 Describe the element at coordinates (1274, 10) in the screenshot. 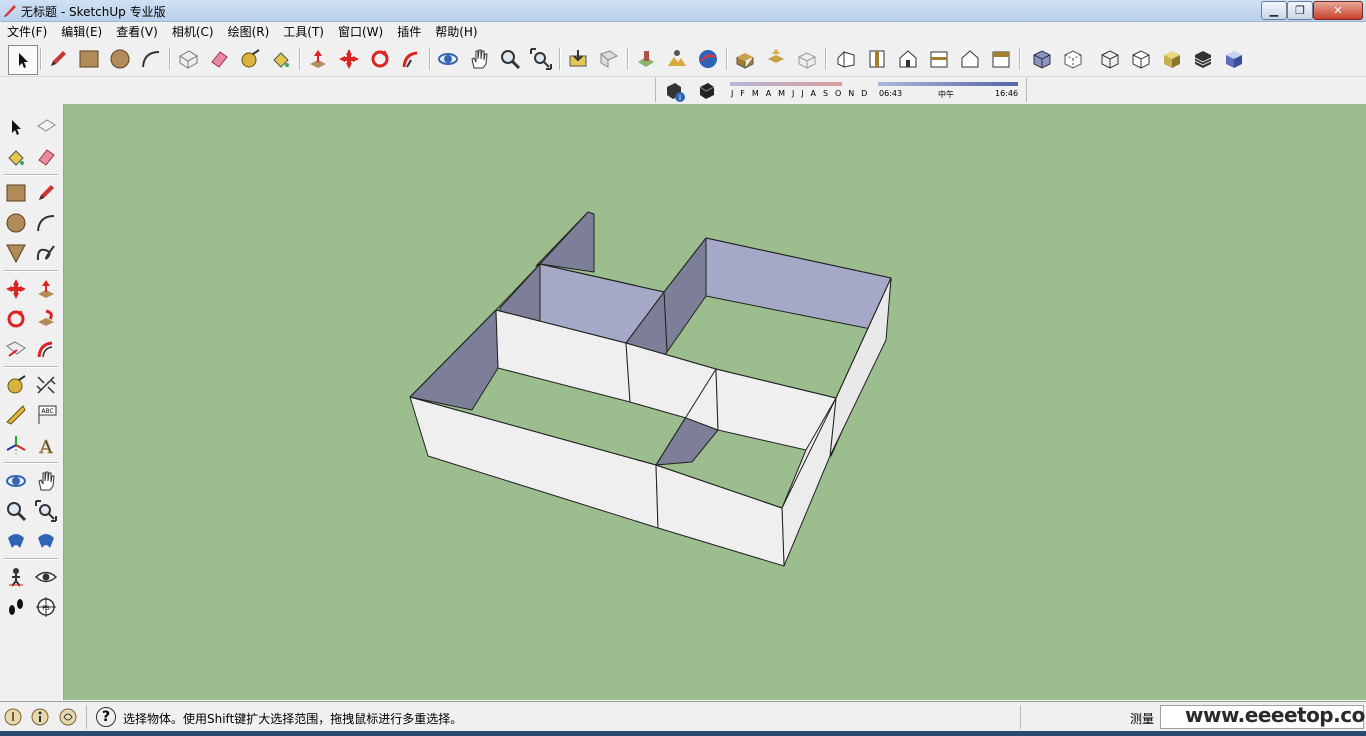

I see `minimize-button: ▁` at that location.